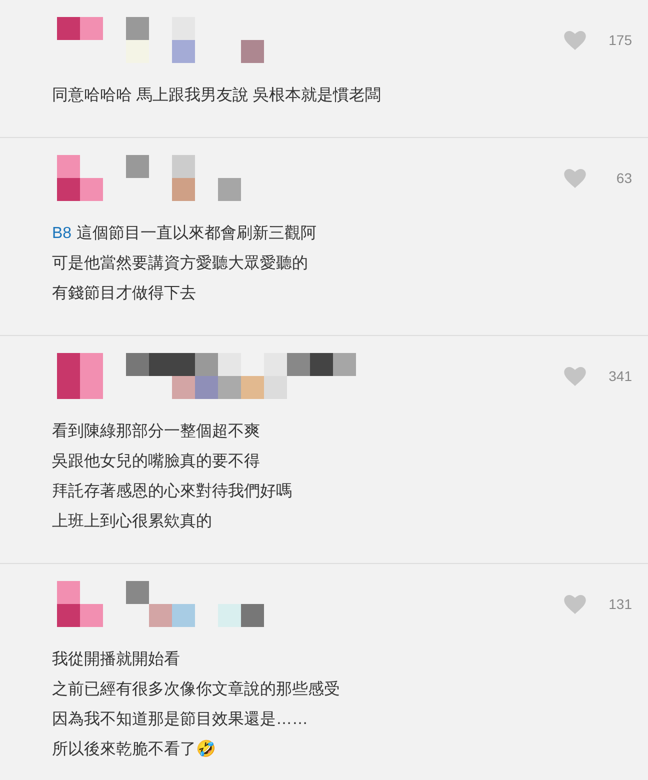 This screenshot has width=648, height=780. I want to click on comment-text: 上班上到心很累欸真的, so click(132, 522).